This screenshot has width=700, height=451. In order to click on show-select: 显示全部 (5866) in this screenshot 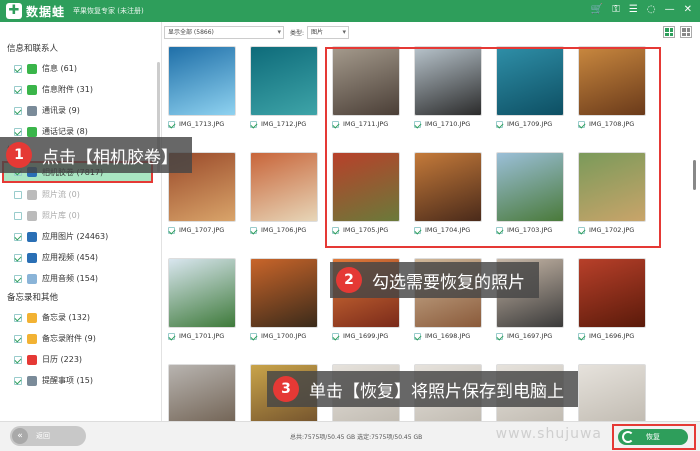, I will do `click(224, 32)`.